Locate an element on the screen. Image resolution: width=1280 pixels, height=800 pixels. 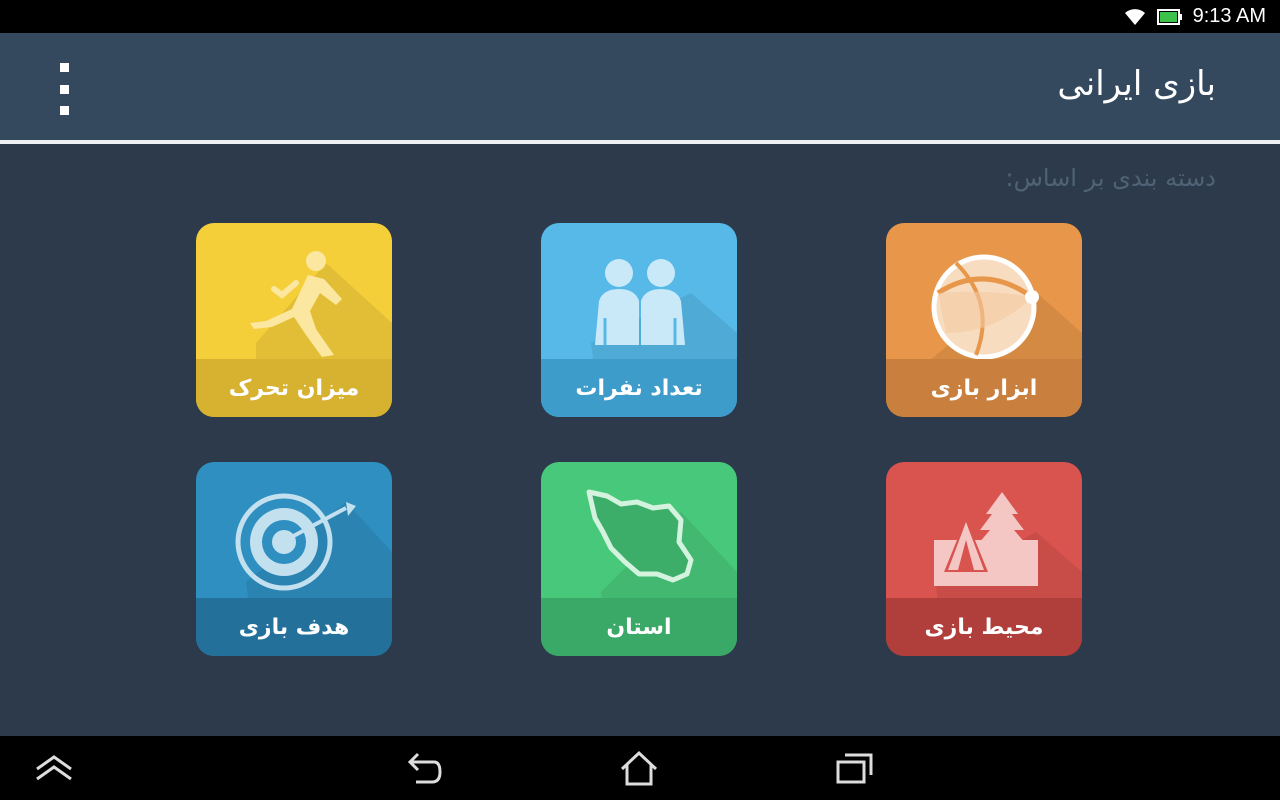
tile-game-goal: هدف بازی is located at coordinates (294, 559).